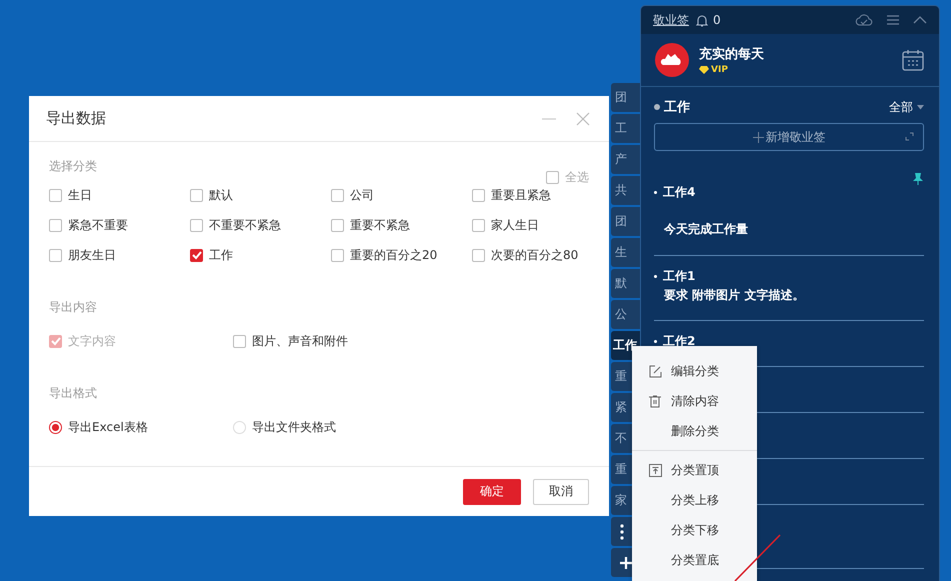 This screenshot has width=951, height=581. I want to click on checkbox-label: 生日, so click(80, 195).